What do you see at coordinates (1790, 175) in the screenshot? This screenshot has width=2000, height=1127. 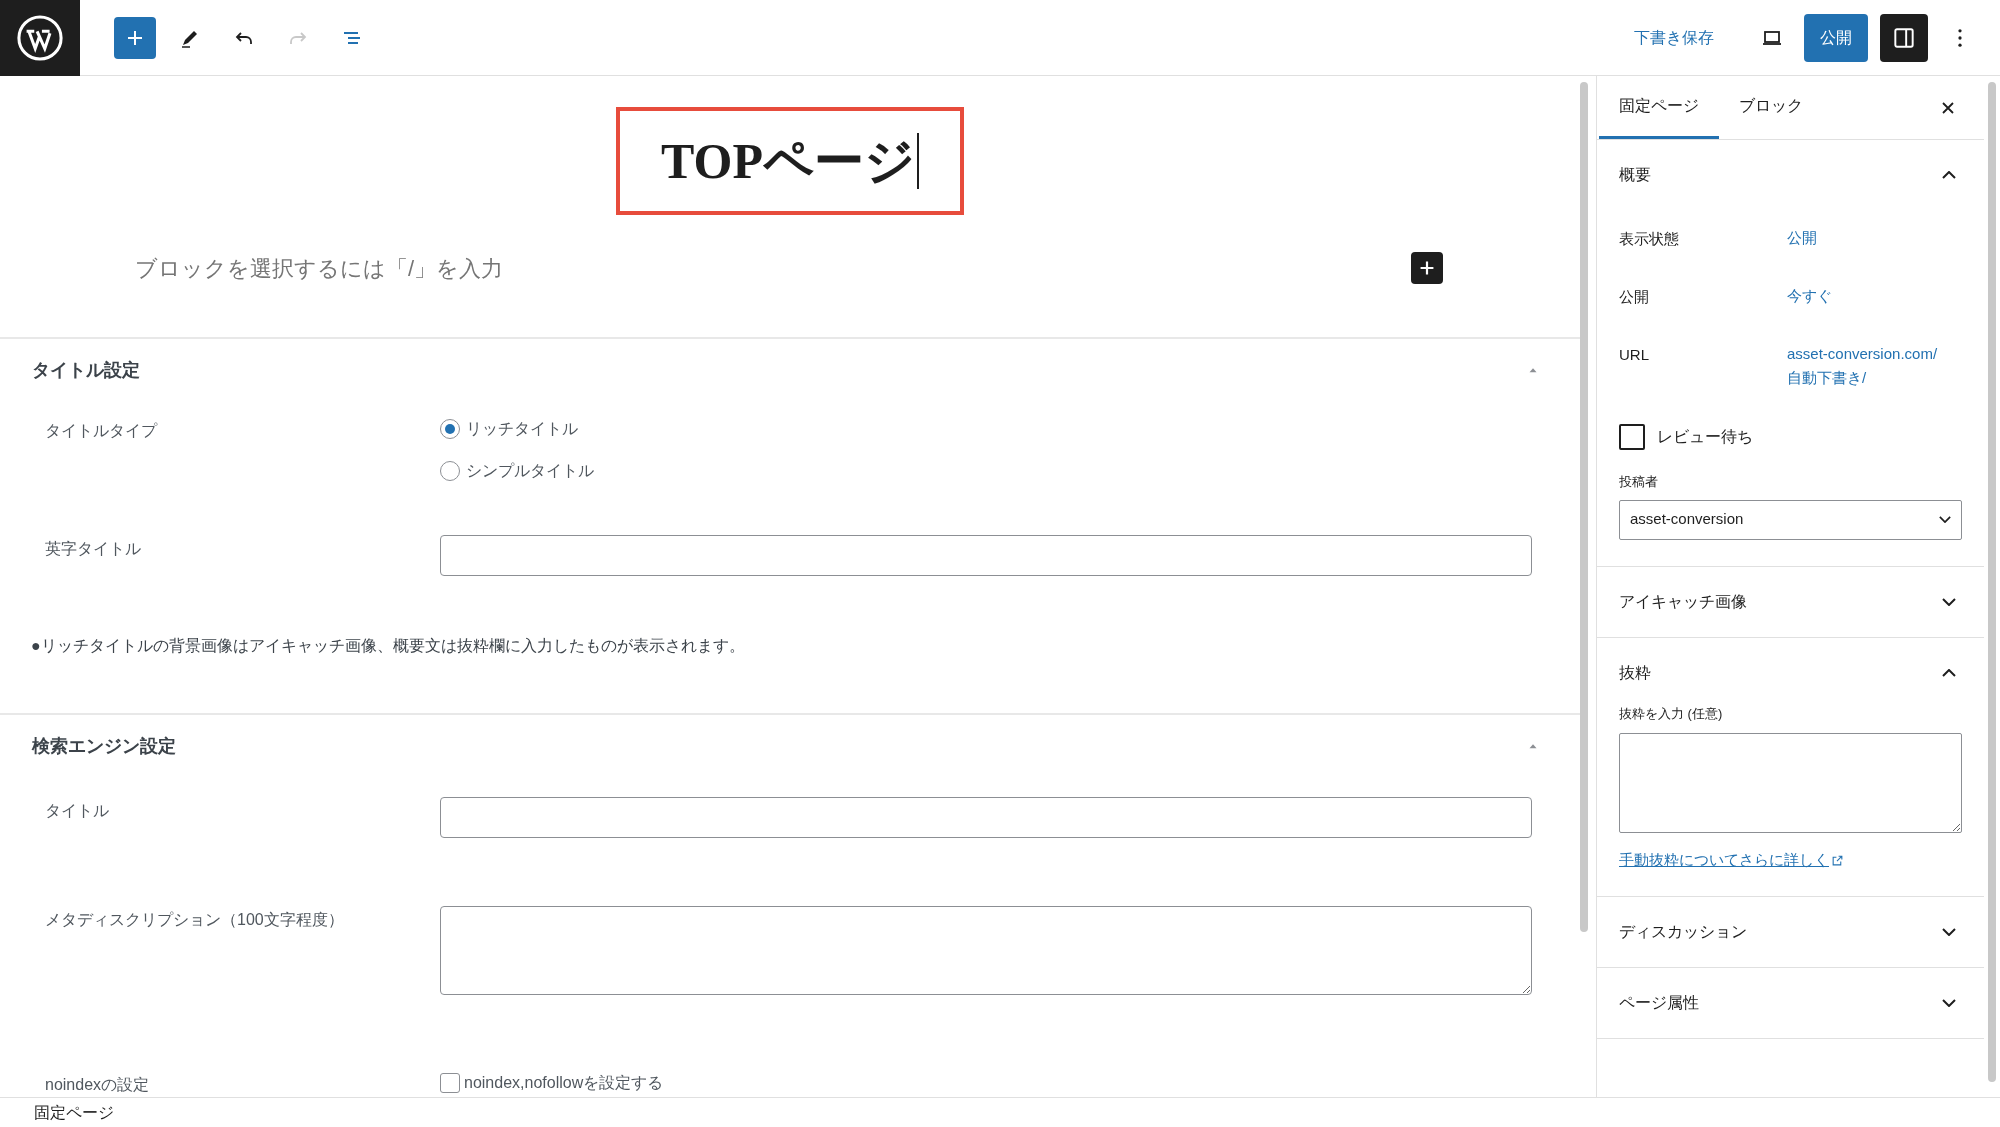 I see `panel-toggle: 概要` at bounding box center [1790, 175].